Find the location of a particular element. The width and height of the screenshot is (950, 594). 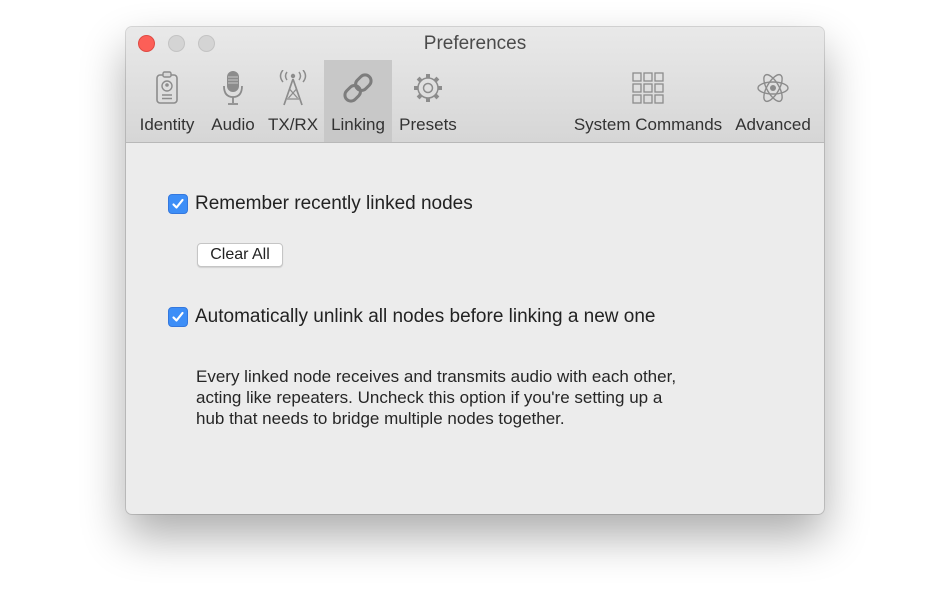

tab-advanced: Advanced is located at coordinates (773, 101).